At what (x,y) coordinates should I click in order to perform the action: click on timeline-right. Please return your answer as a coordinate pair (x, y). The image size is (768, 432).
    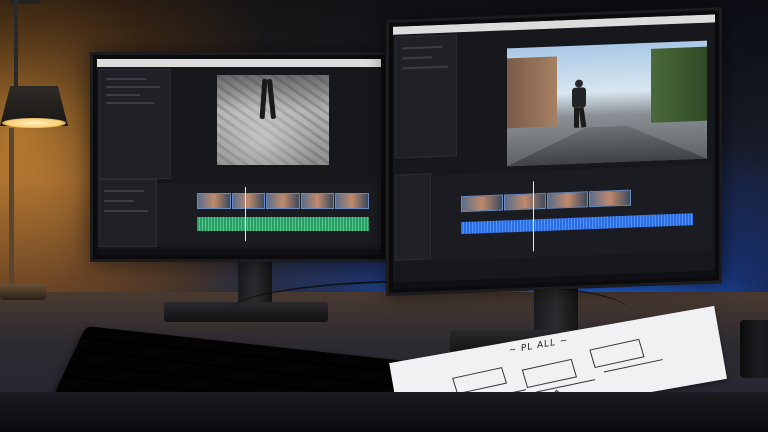
    Looking at the image, I should click on (571, 213).